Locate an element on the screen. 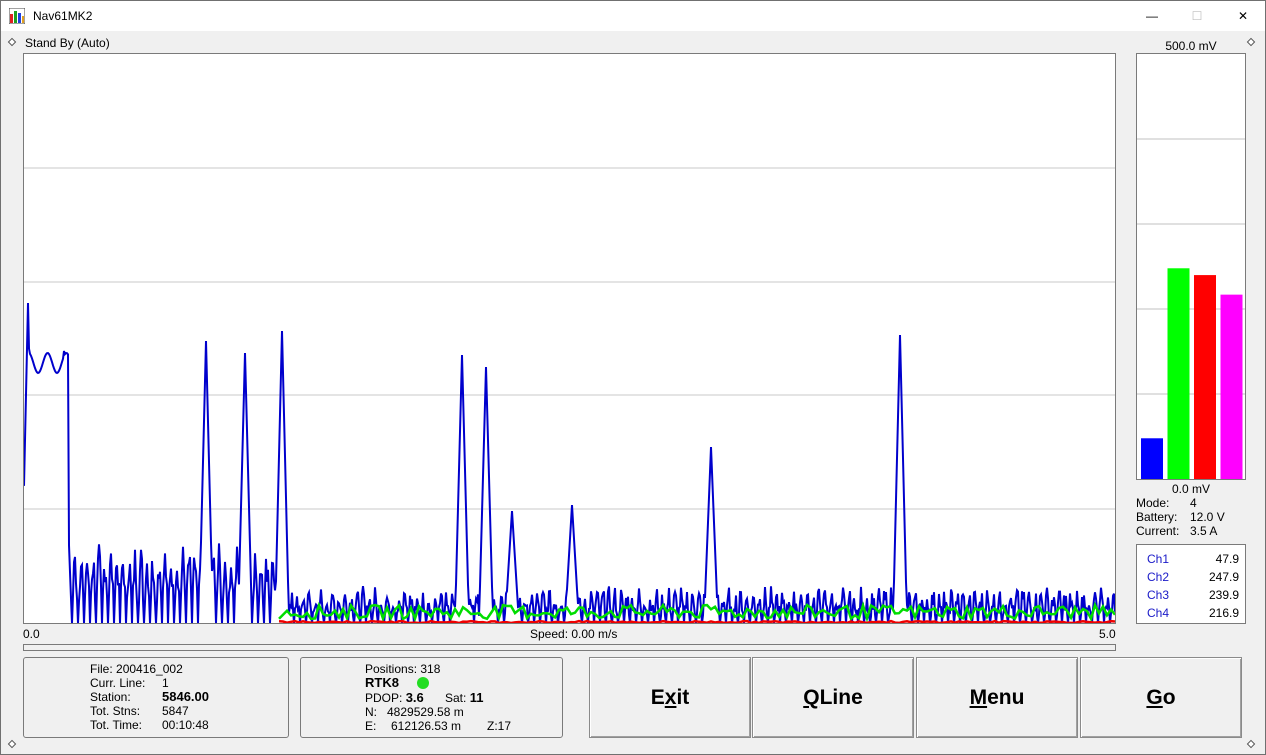  go-button: Go is located at coordinates (1161, 697).